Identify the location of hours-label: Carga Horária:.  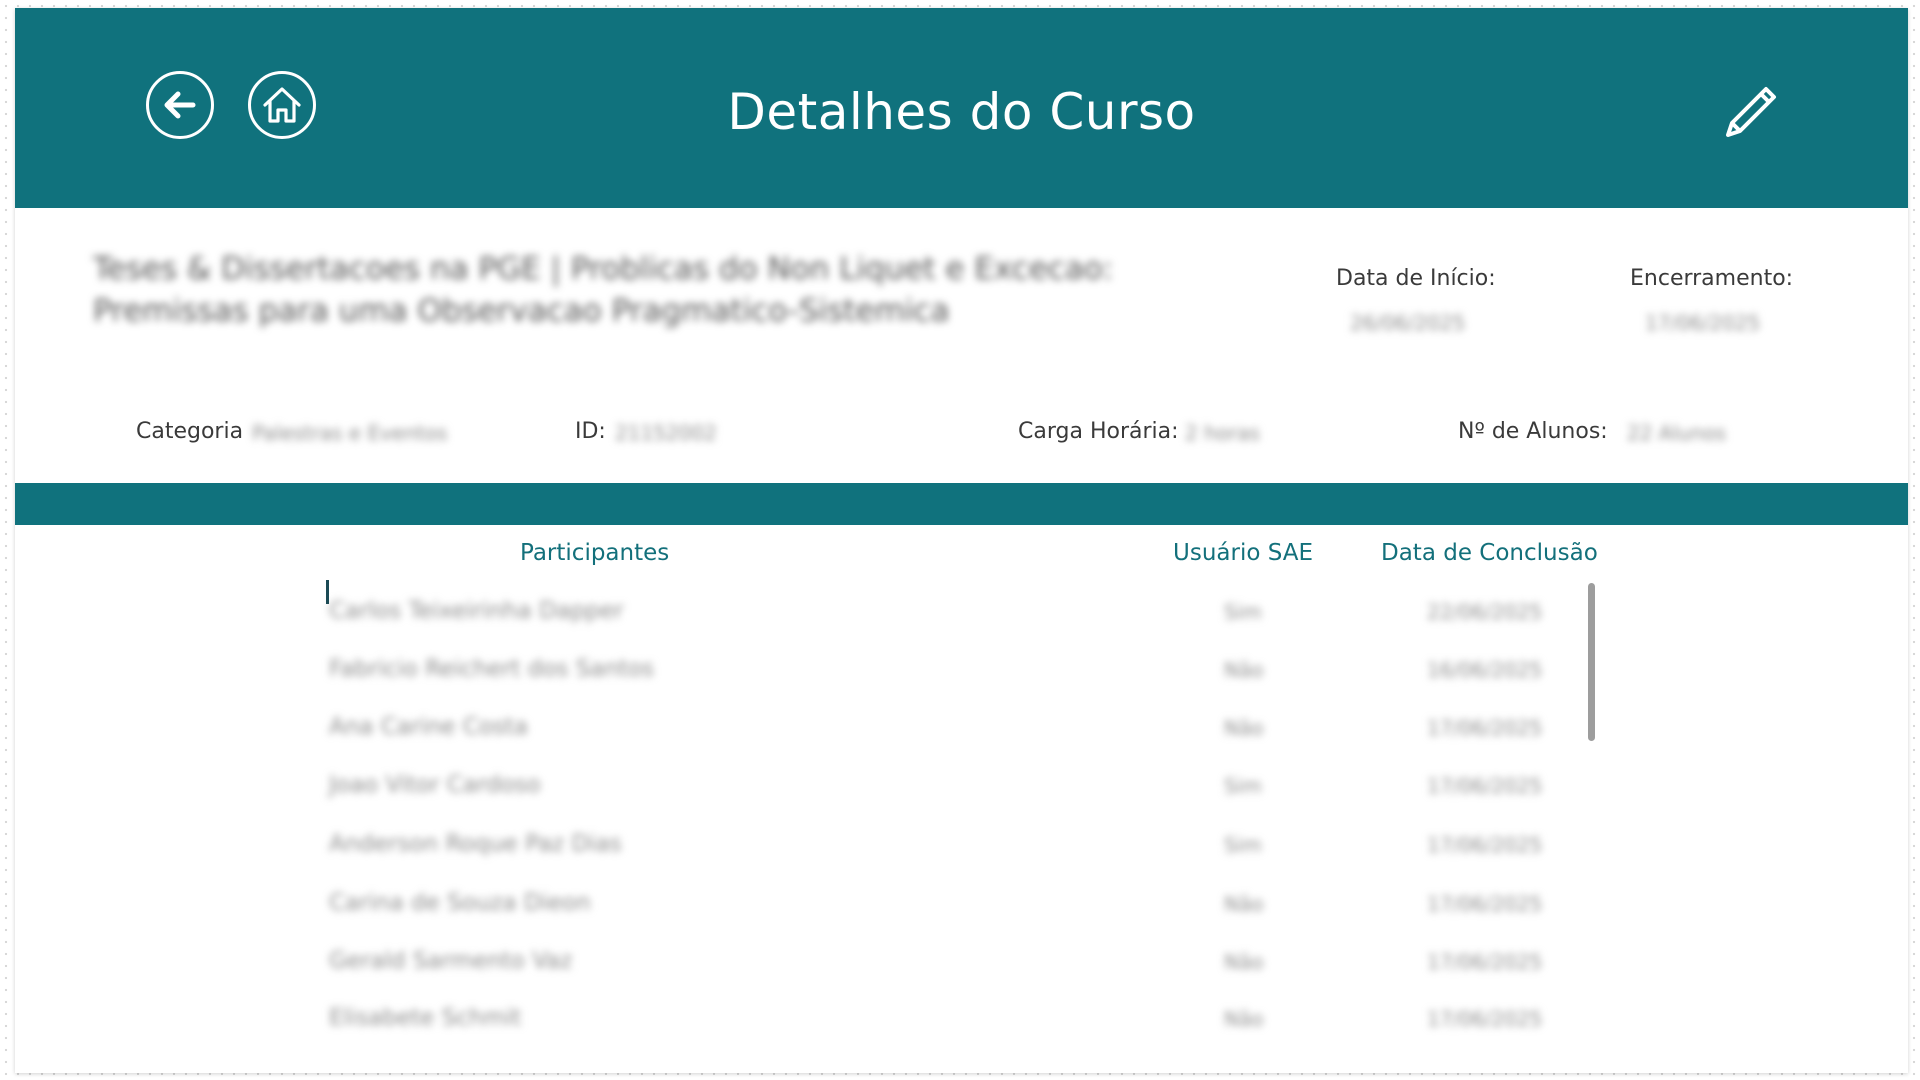
(1098, 431).